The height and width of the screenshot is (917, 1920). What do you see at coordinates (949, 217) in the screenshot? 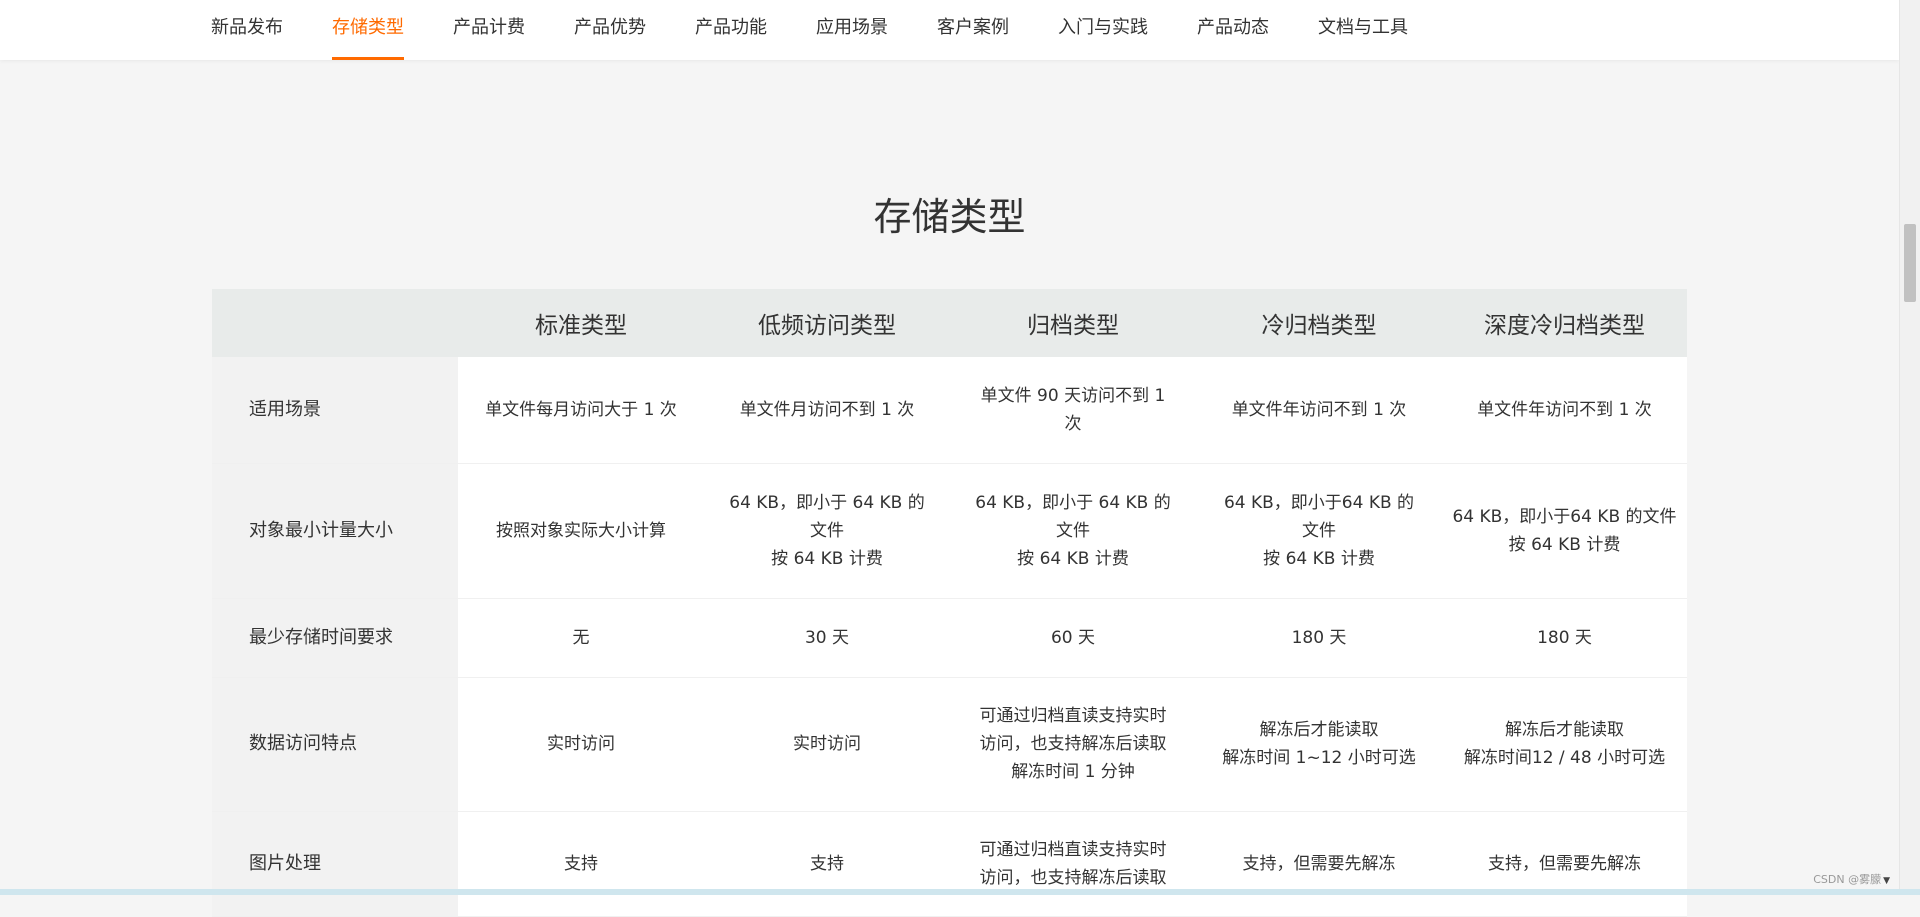
I see `section-title: 存储类型` at bounding box center [949, 217].